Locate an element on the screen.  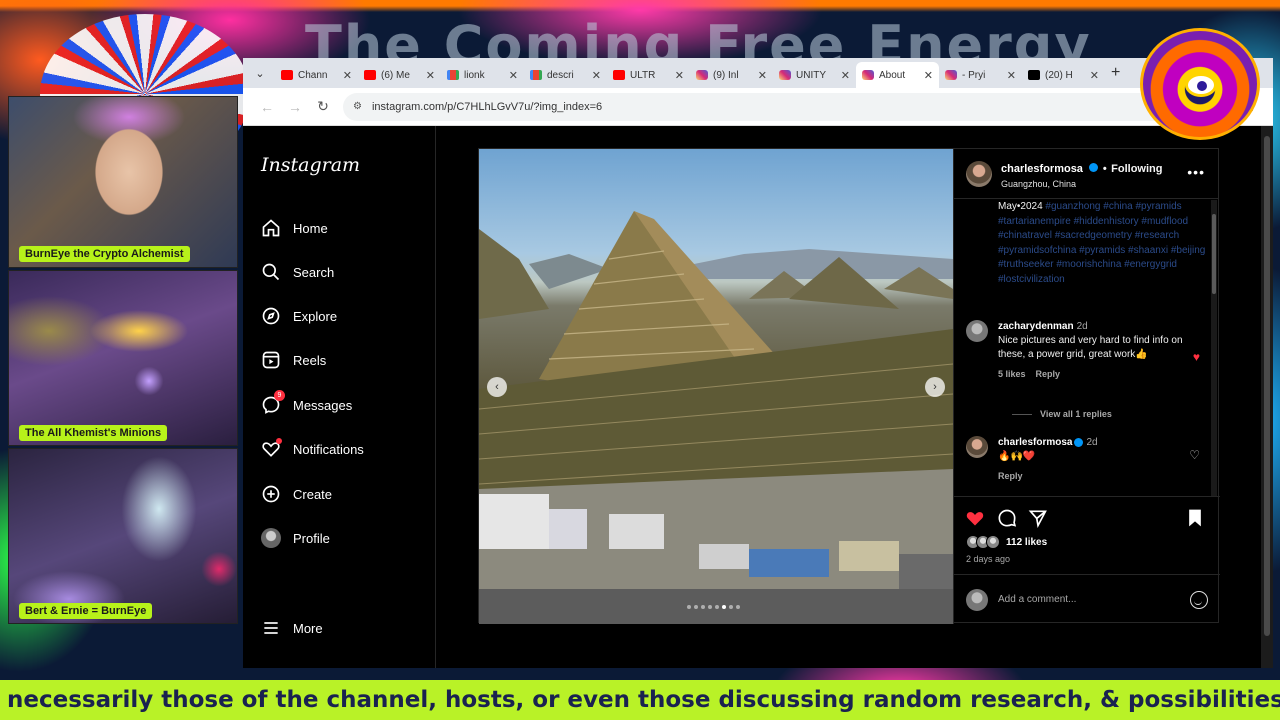
gmail-icon is located at coordinates (453, 75).